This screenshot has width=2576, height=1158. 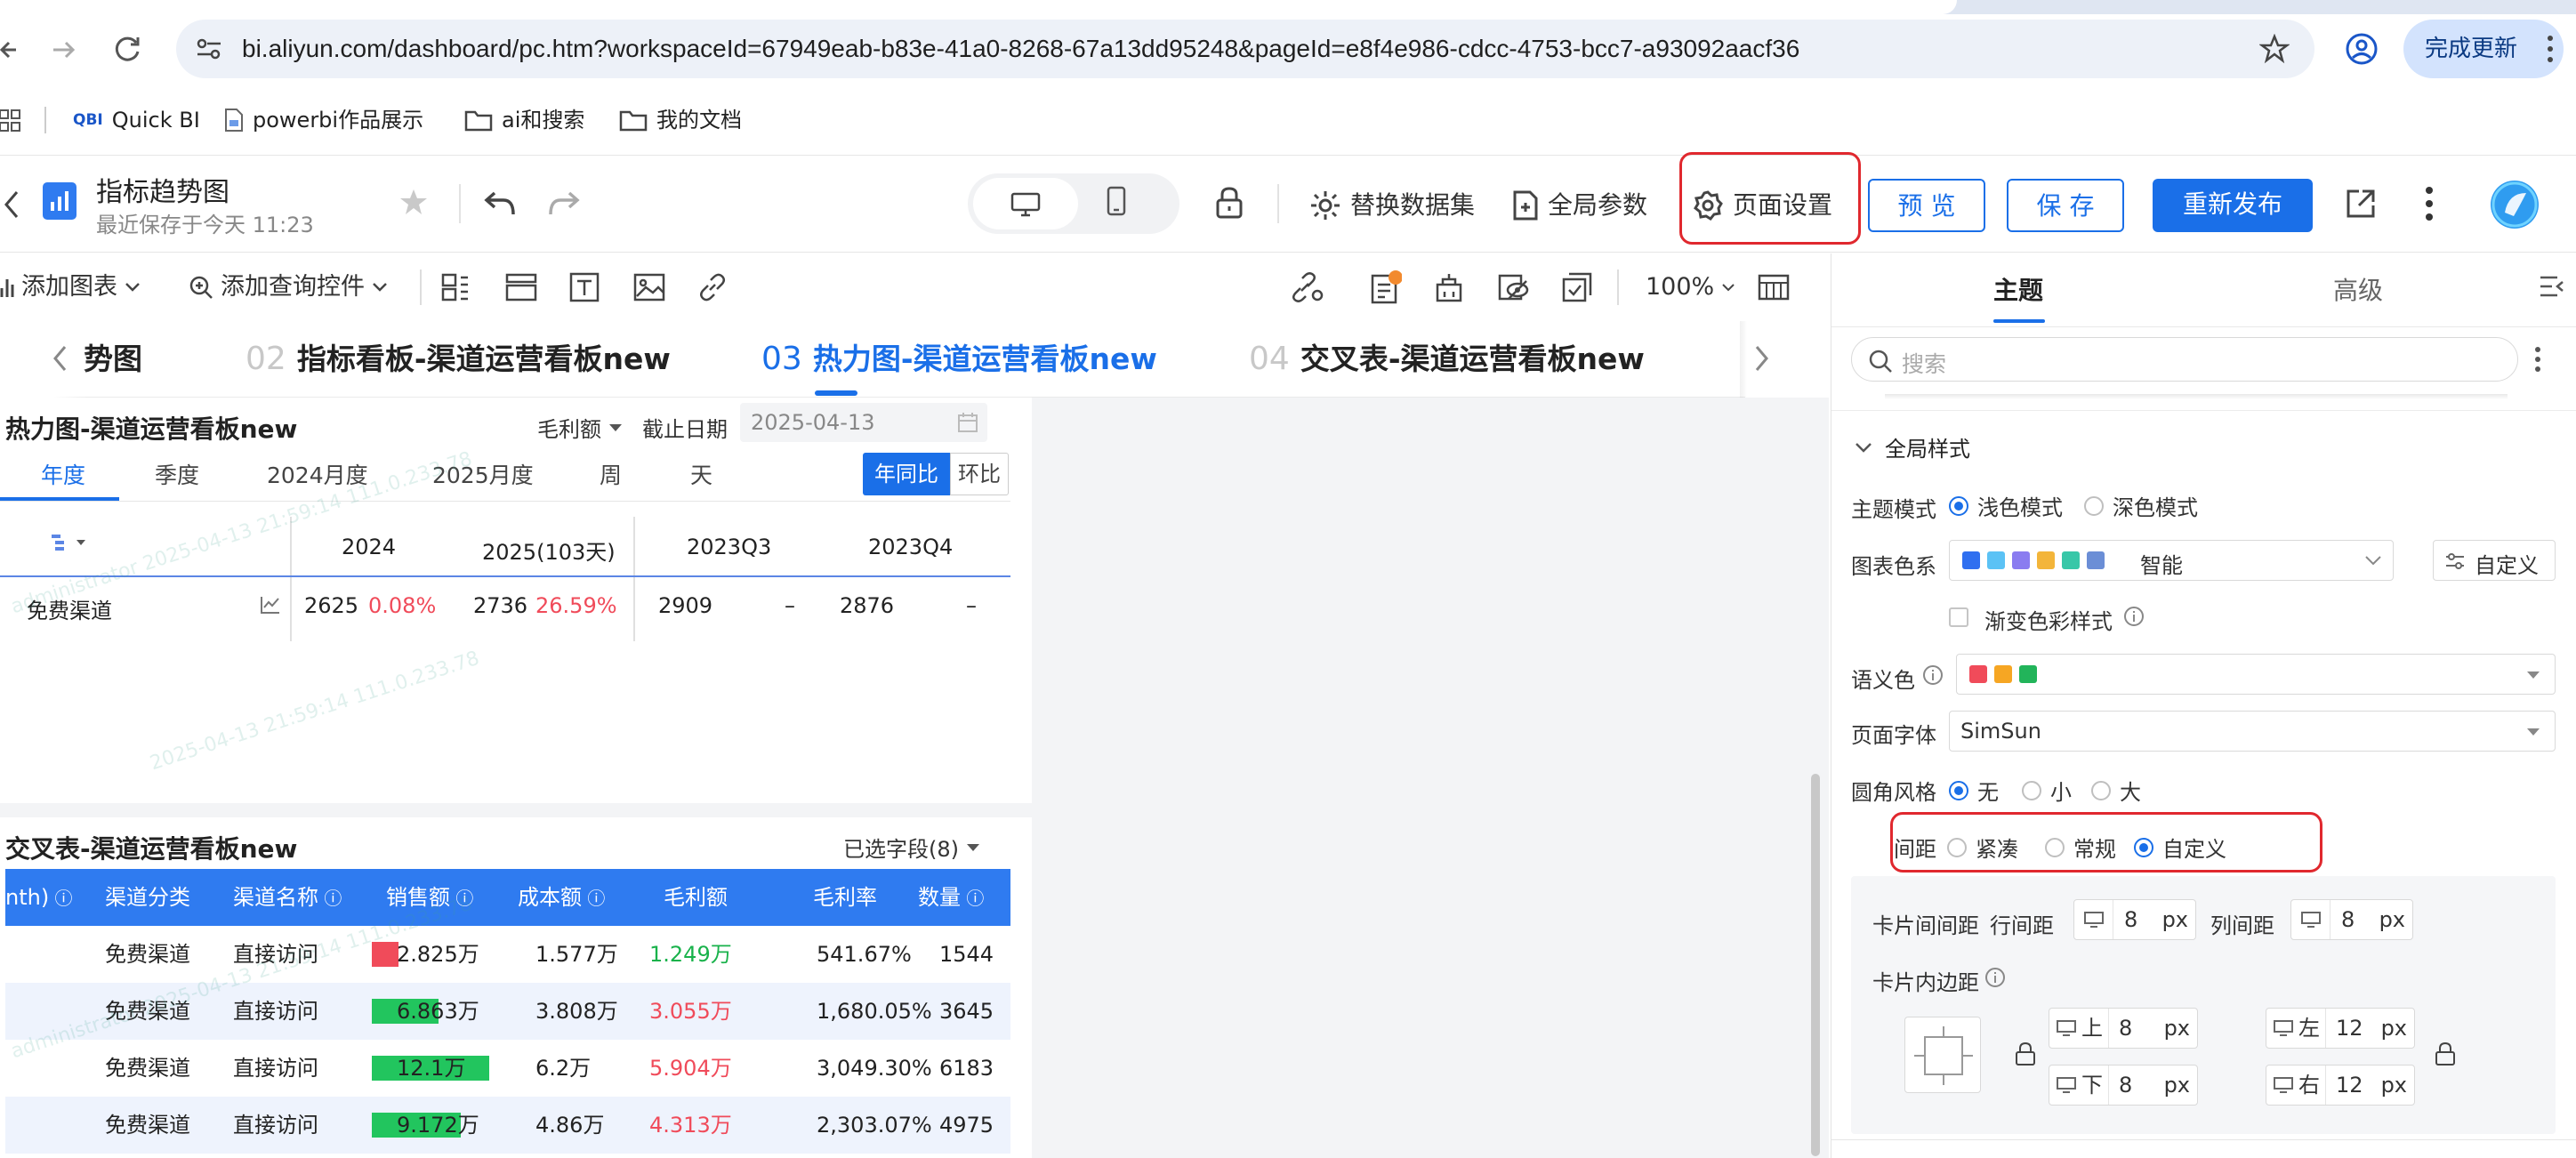 I want to click on lock-icon, so click(x=1229, y=203).